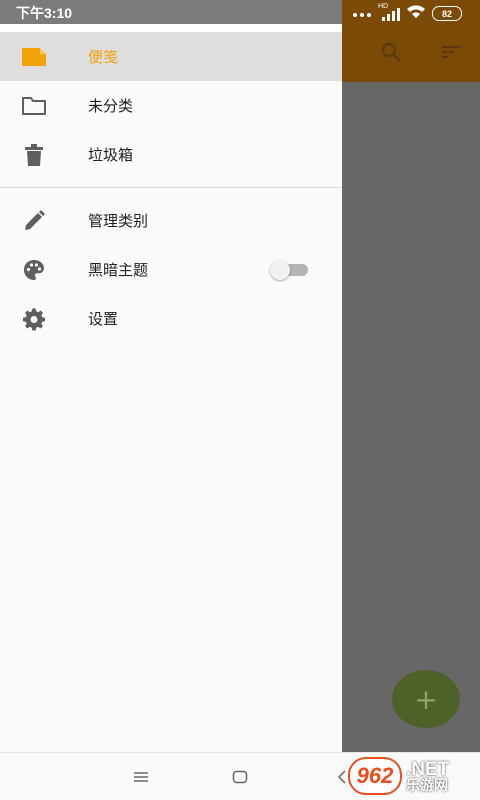 The height and width of the screenshot is (800, 480). I want to click on drawer-item-uncategorized: 未分类, so click(171, 105).